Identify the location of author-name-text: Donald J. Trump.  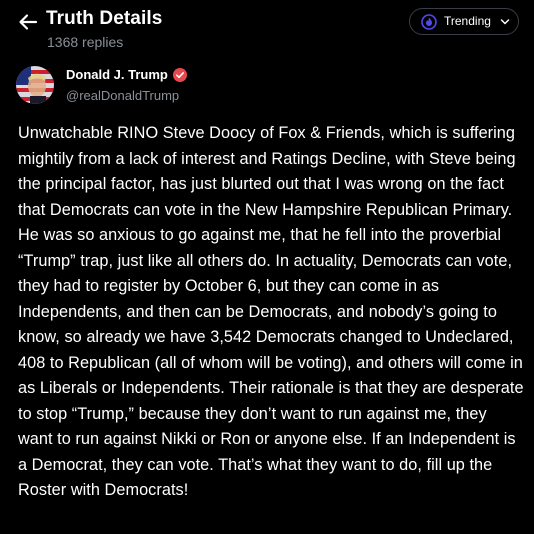
(117, 74).